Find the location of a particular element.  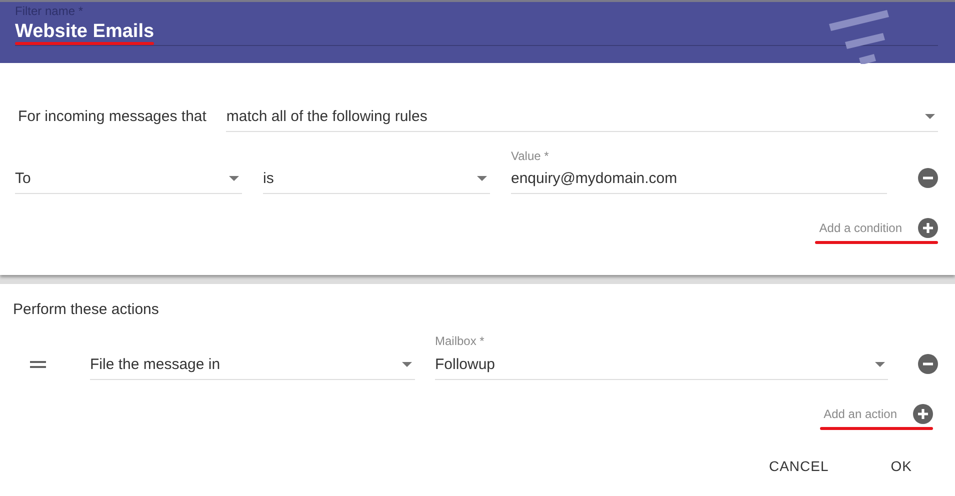

dropdown-field: is is located at coordinates (376, 178).